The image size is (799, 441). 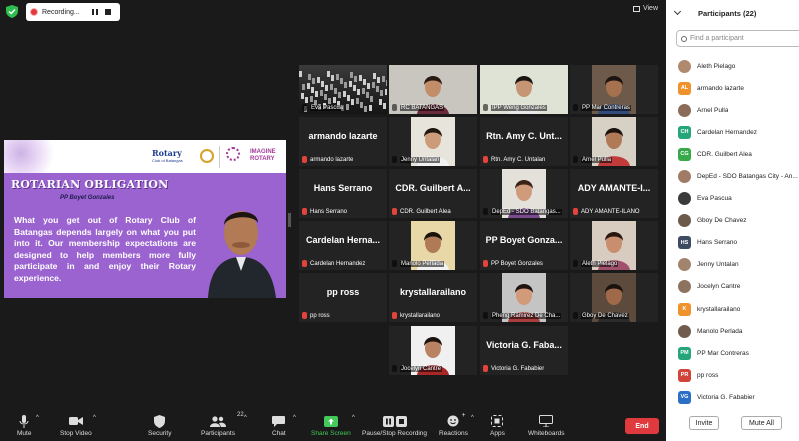 I want to click on tile-name-text: armando lazarte, so click(x=332, y=159).